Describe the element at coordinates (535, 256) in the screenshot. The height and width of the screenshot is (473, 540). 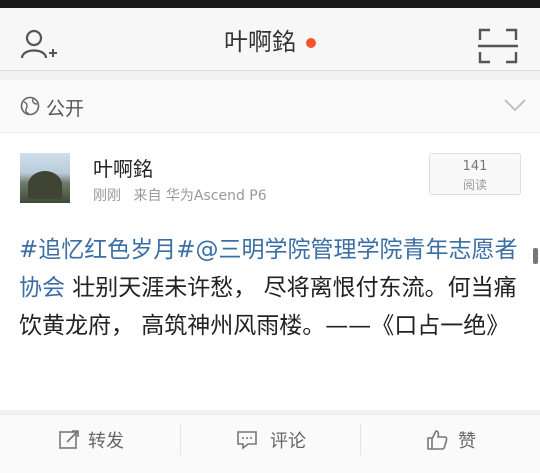
I see `scrollbar` at that location.